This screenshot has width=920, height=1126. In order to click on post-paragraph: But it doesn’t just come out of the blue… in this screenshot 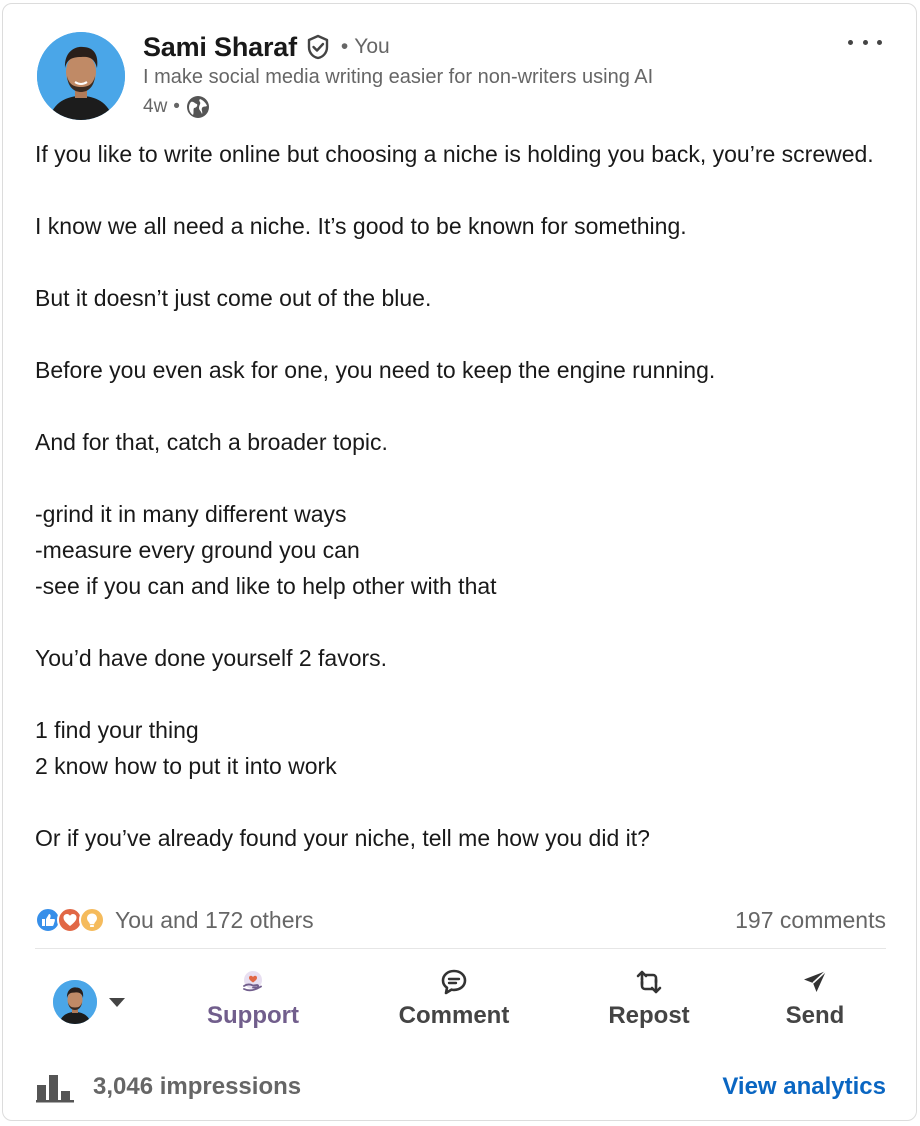, I will do `click(233, 298)`.